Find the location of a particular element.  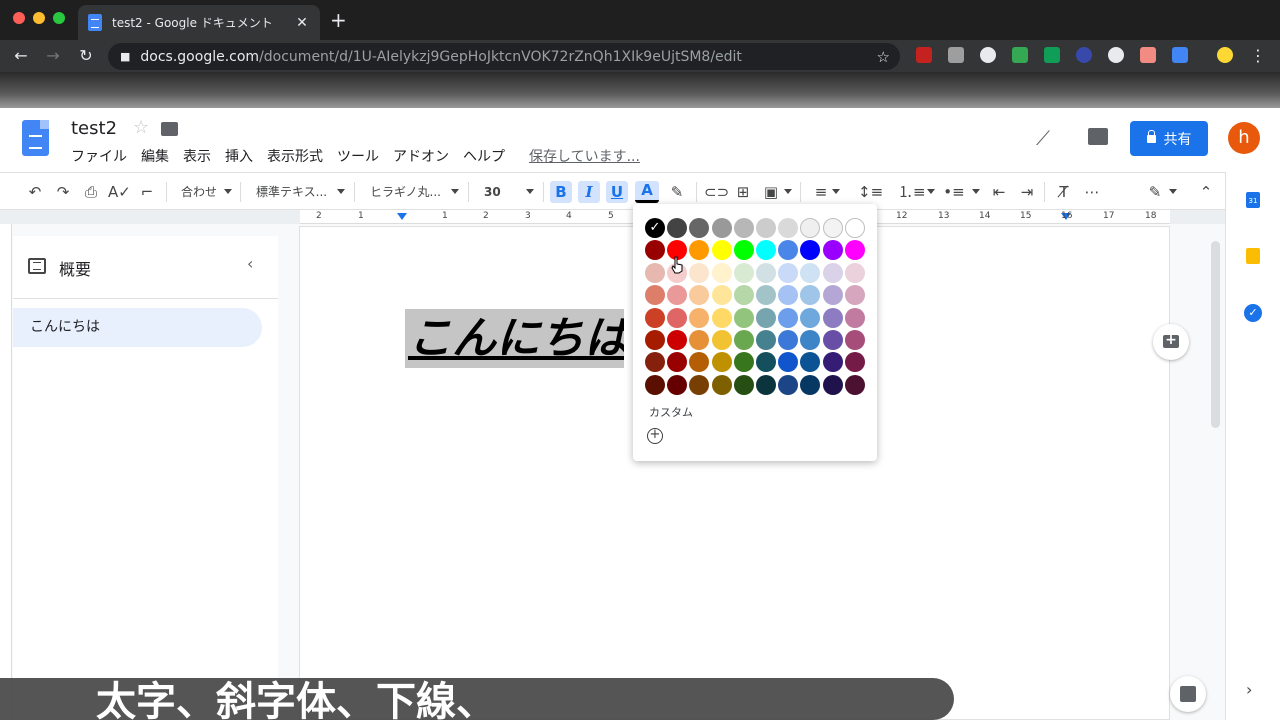

comment-history-icon is located at coordinates (1098, 136).